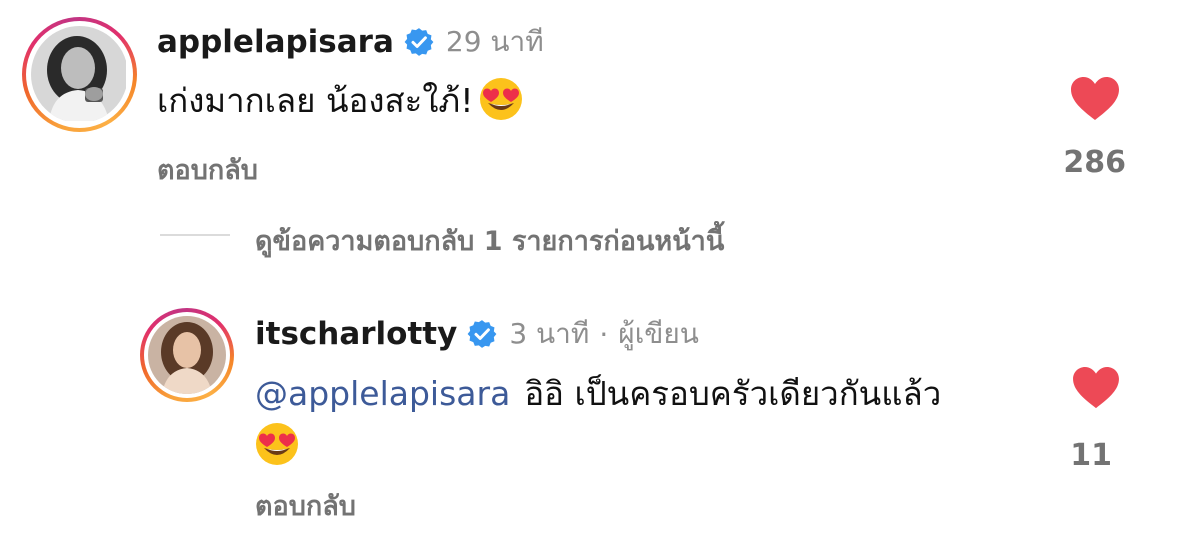  I want to click on username: applelapisara, so click(275, 42).